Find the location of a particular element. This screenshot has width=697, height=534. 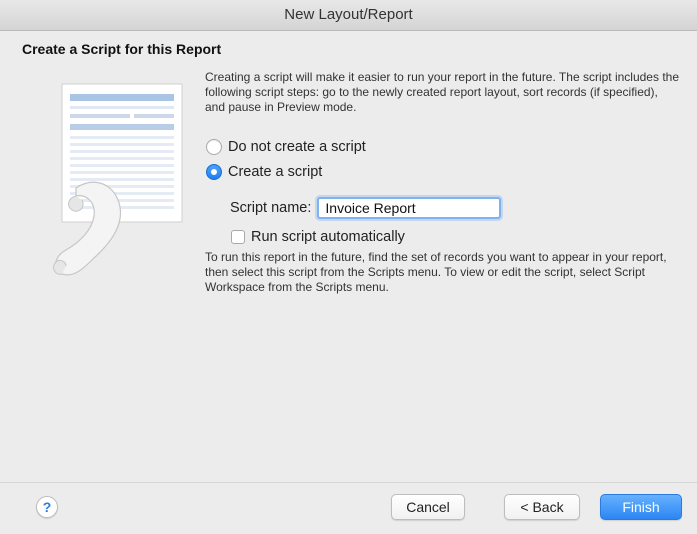

finish-button: Finish is located at coordinates (641, 507).